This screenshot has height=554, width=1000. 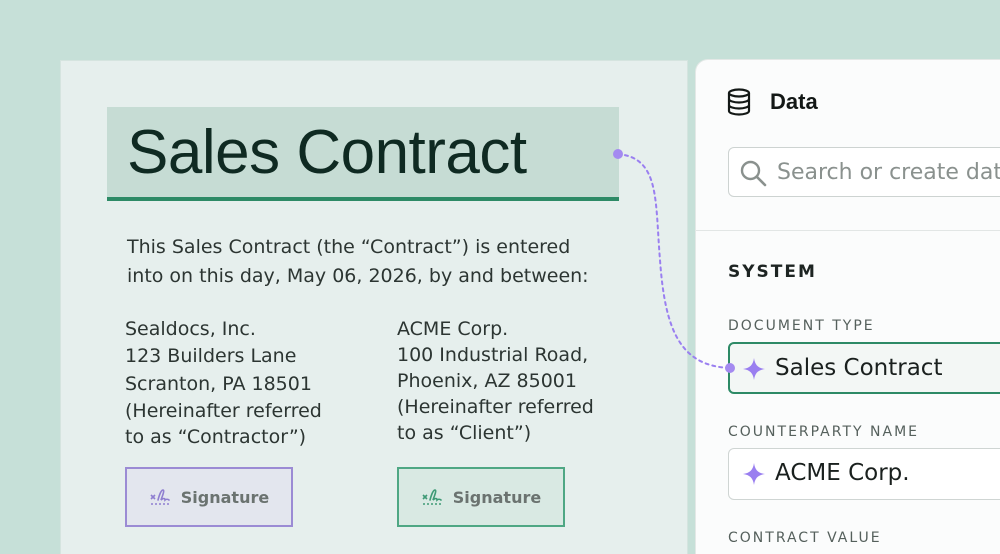 I want to click on database-icon, so click(x=739, y=102).